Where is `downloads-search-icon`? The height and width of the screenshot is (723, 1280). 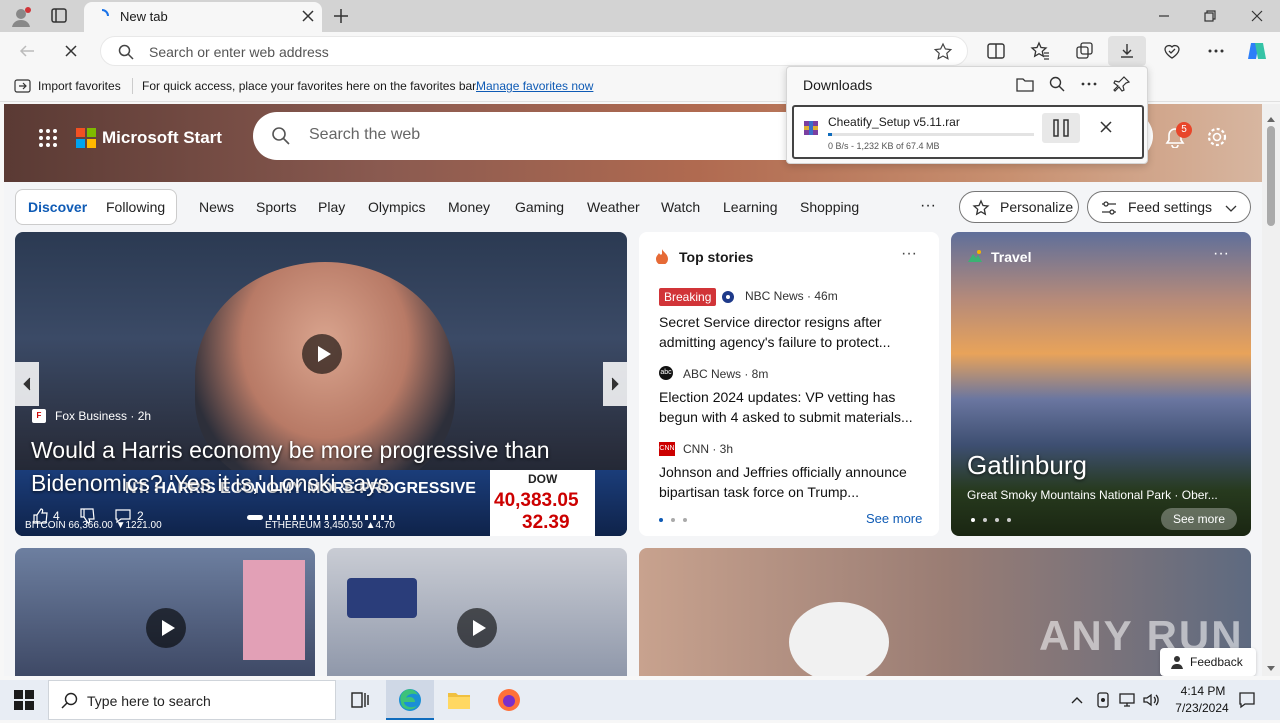 downloads-search-icon is located at coordinates (1057, 84).